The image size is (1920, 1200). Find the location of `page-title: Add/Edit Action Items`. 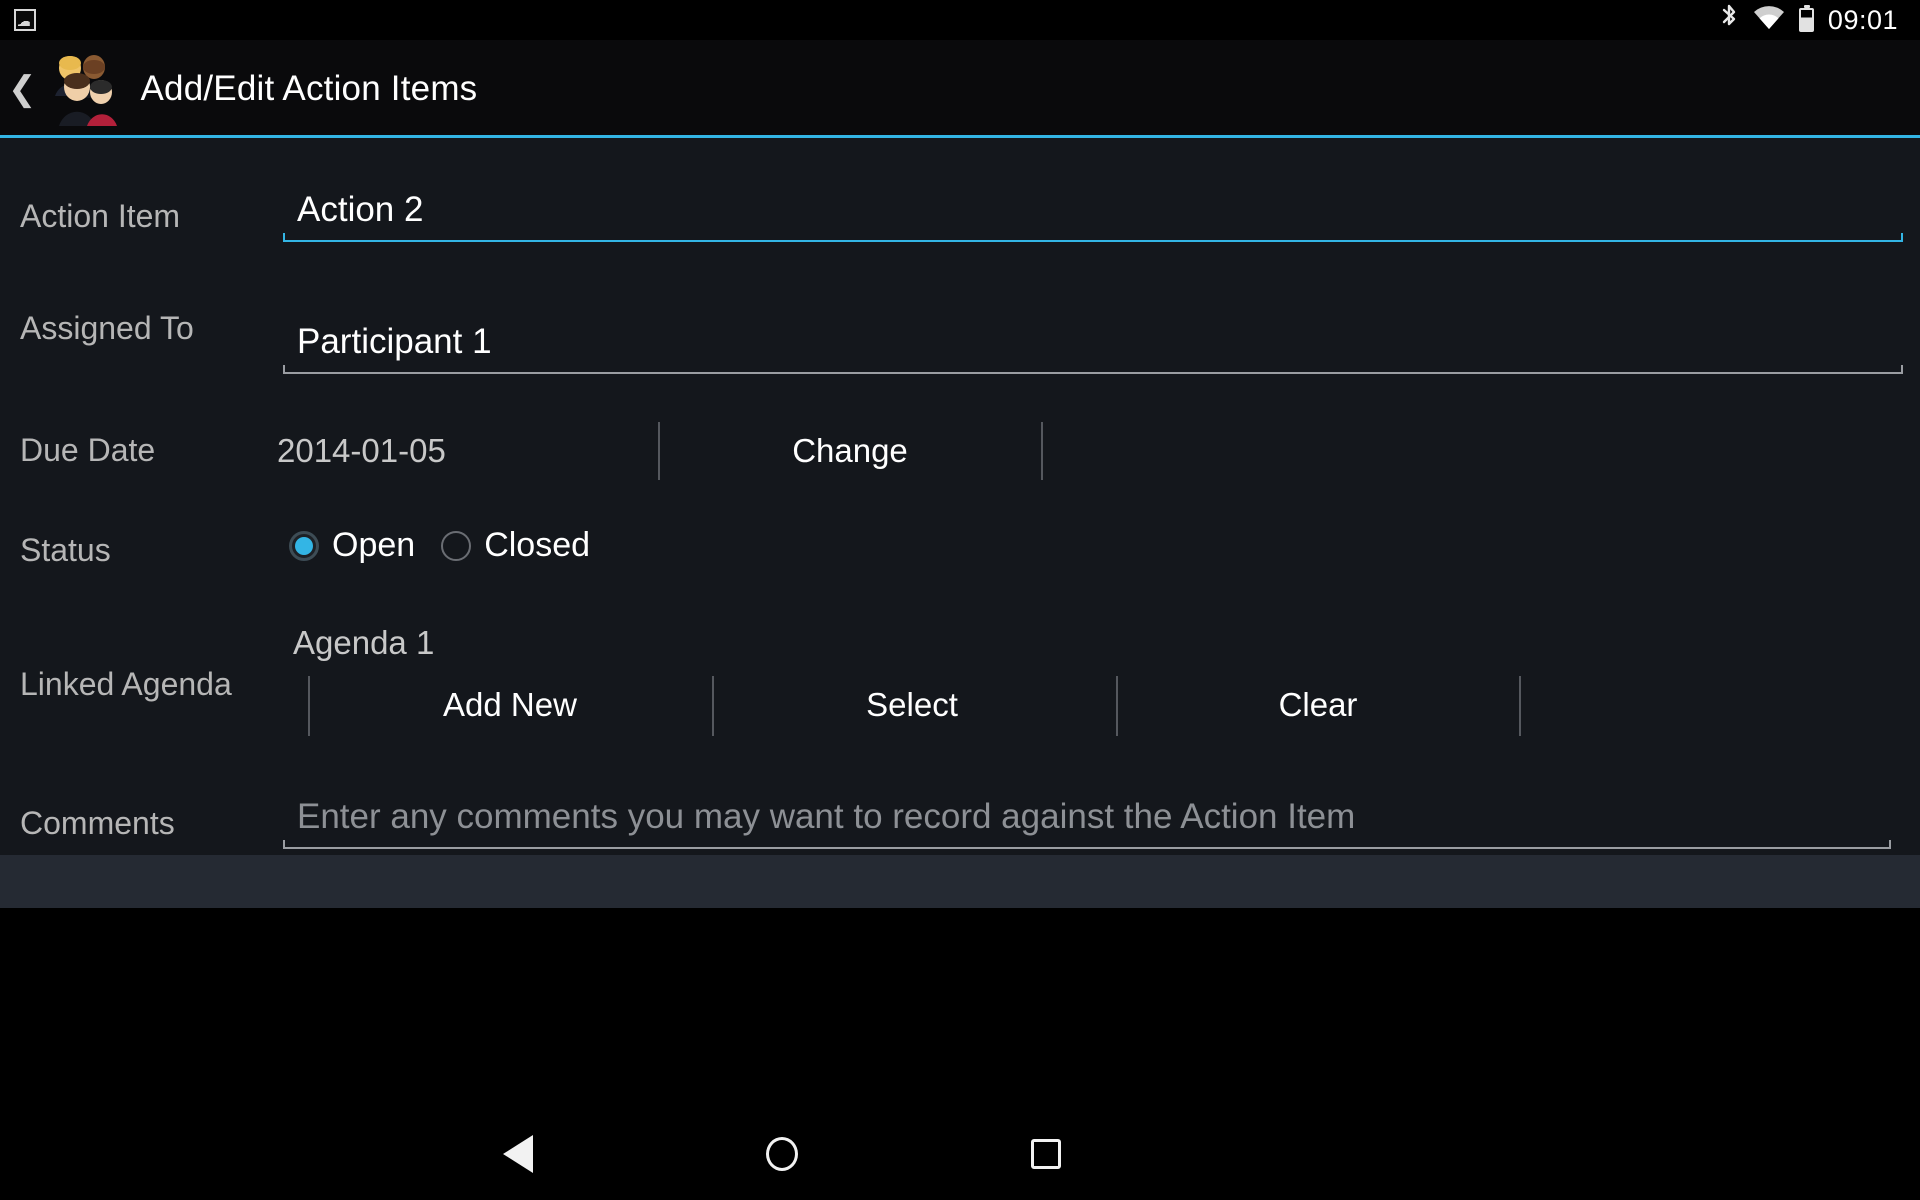

page-title: Add/Edit Action Items is located at coordinates (309, 88).